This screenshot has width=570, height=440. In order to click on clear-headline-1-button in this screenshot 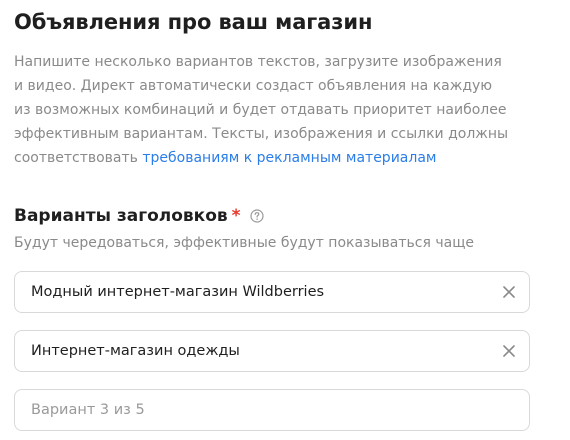, I will do `click(509, 292)`.